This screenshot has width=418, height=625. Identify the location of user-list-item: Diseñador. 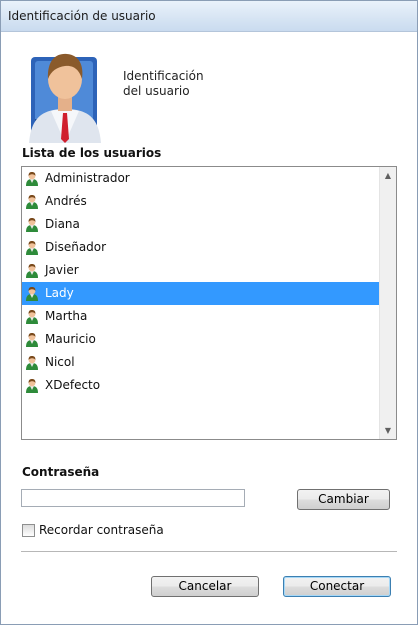
(200, 247).